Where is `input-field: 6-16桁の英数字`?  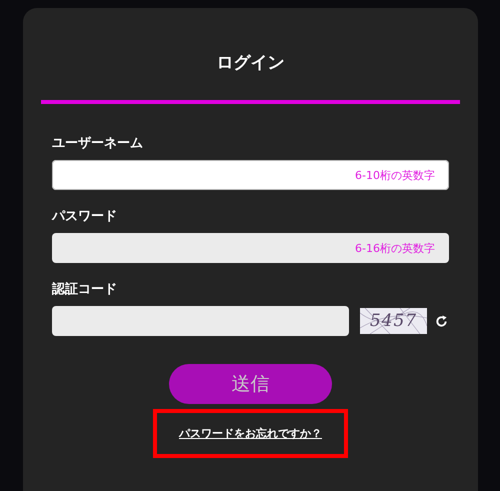
input-field: 6-16桁の英数字 is located at coordinates (250, 248).